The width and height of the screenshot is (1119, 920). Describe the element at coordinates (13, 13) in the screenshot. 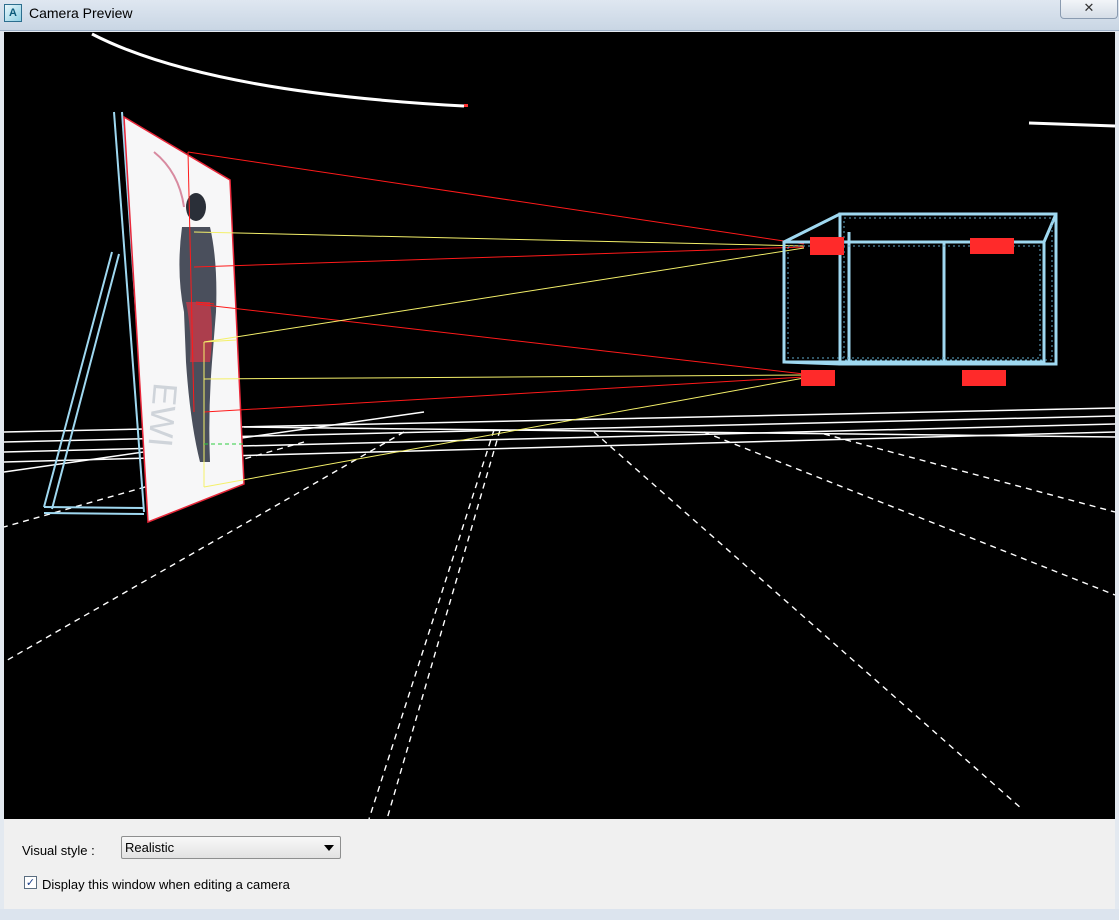

I see `app-icon: A` at that location.